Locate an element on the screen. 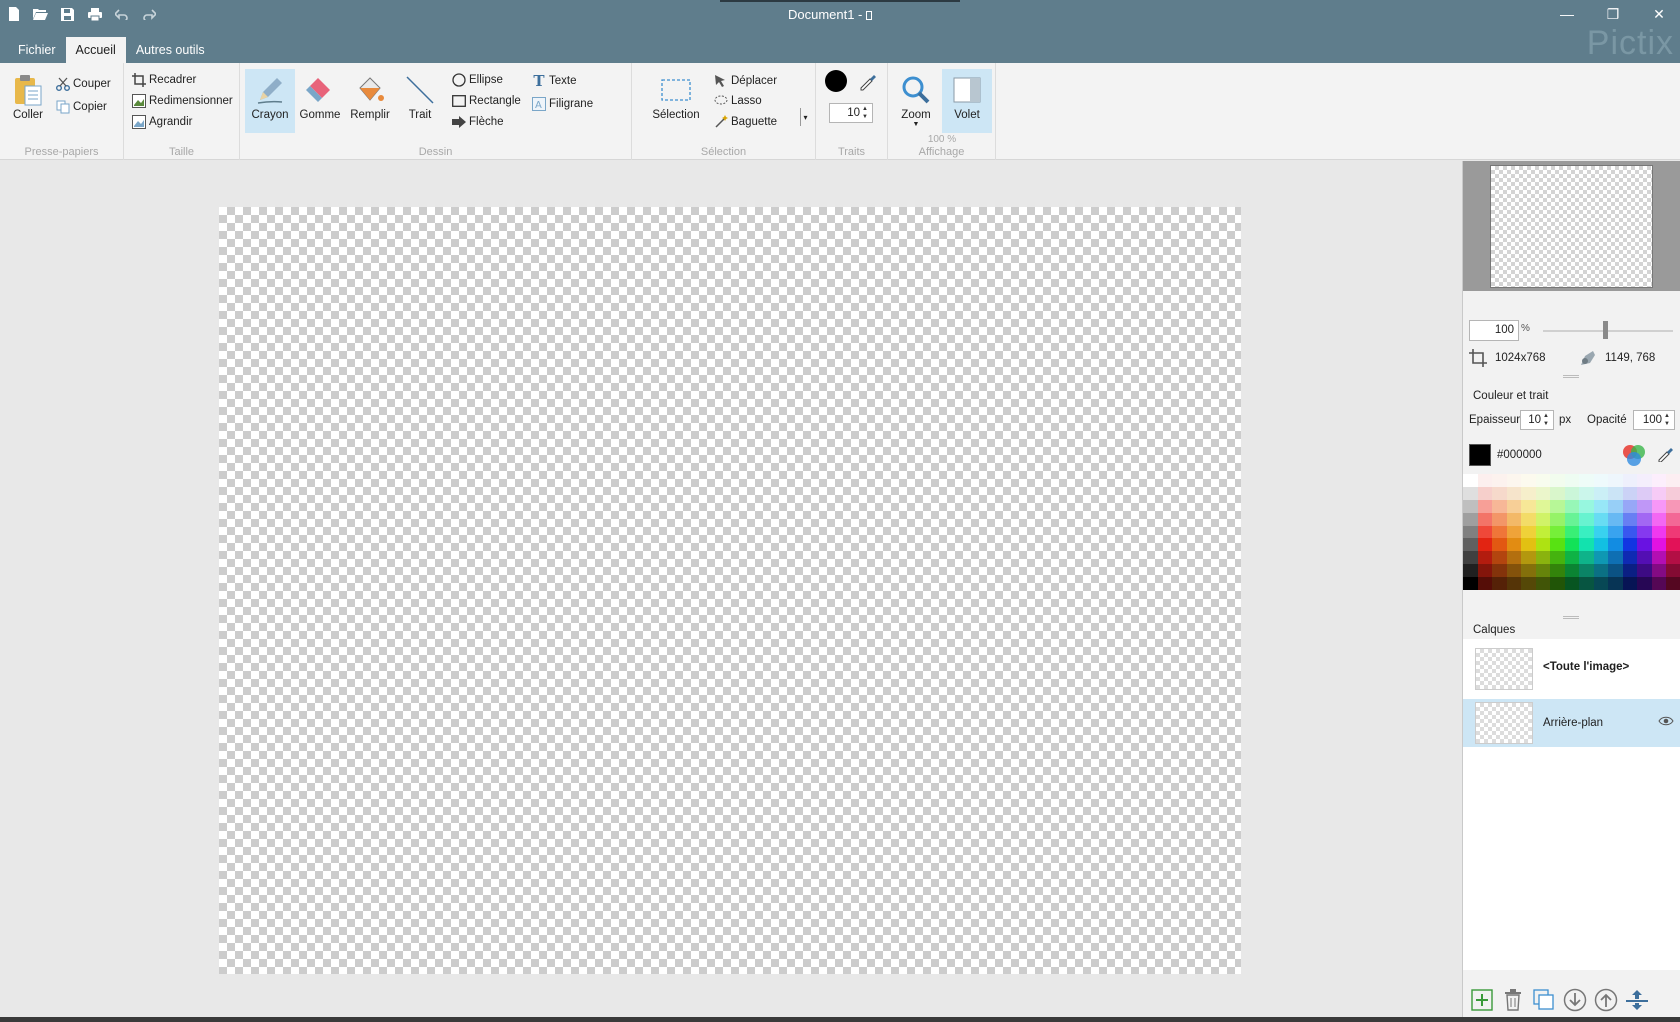 Image resolution: width=1680 pixels, height=1022 pixels. thickness-down-icon: ▼ is located at coordinates (1547, 424).